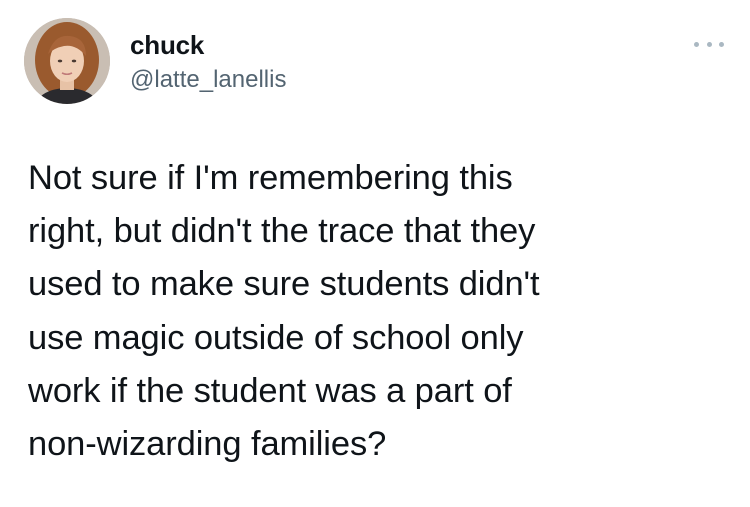  I want to click on user-info: chuck @latte_lanellis, so click(208, 62).